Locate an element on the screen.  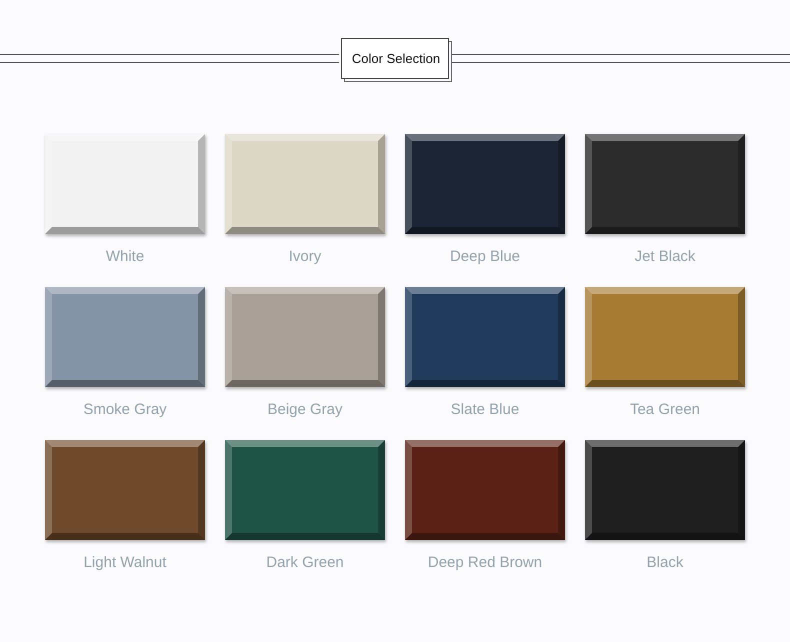
swatch-label: Slate Blue is located at coordinates (485, 409).